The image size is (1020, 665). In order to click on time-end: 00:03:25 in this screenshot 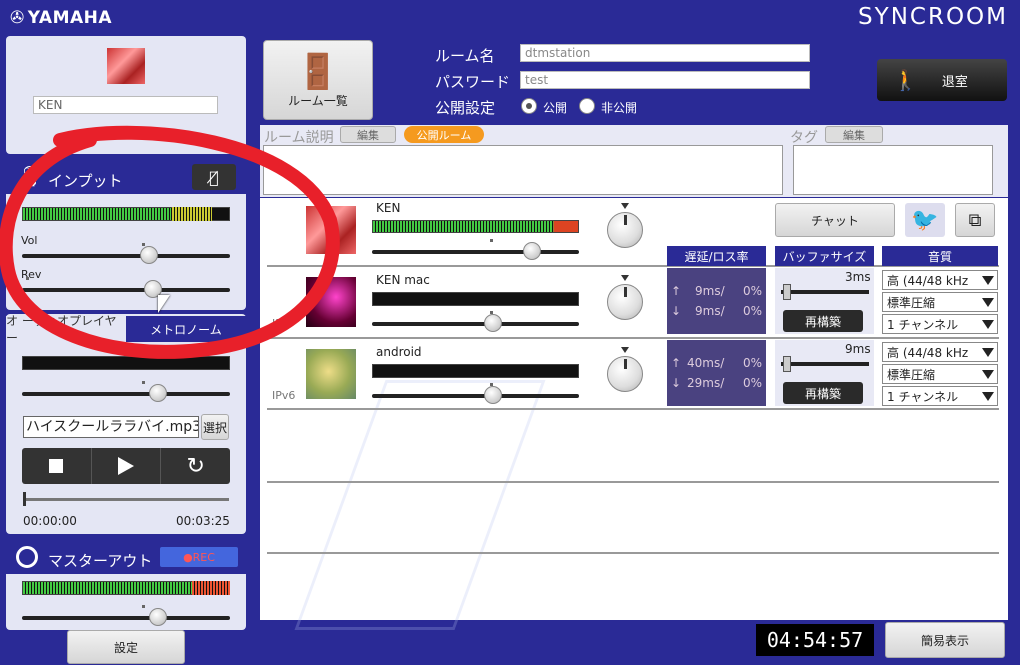, I will do `click(203, 521)`.